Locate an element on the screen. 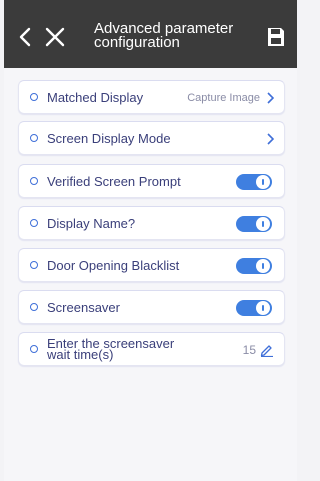 The height and width of the screenshot is (481, 320). save-icon is located at coordinates (276, 37).